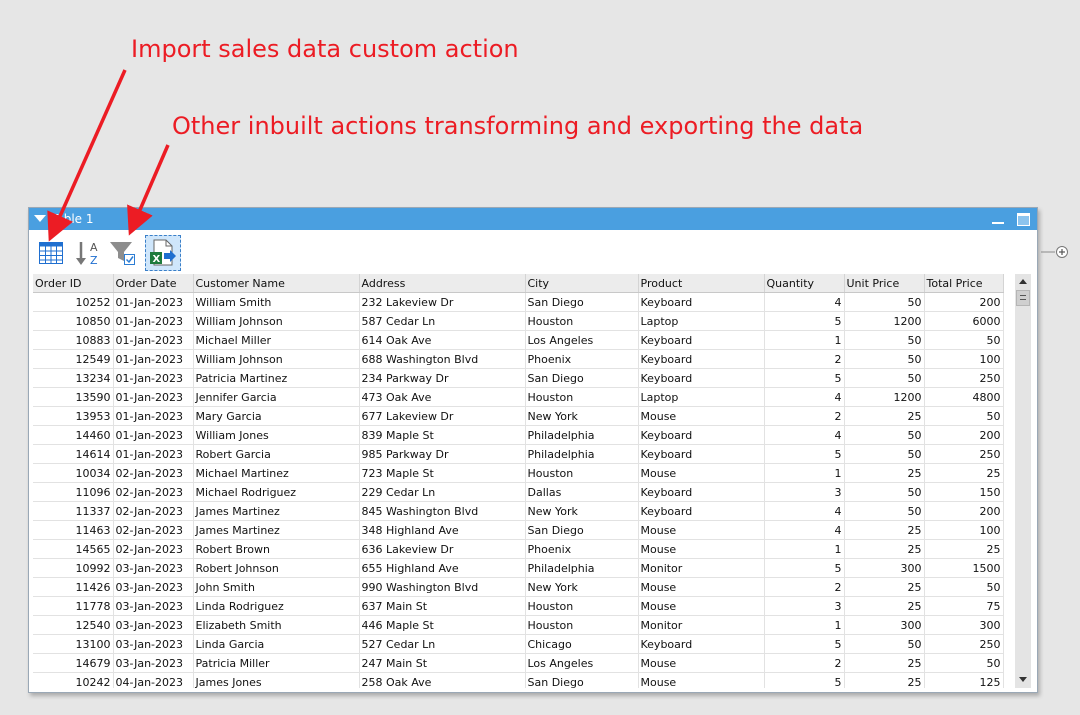 This screenshot has height=715, width=1080. I want to click on table-cell: 614 Oak Ave, so click(442, 340).